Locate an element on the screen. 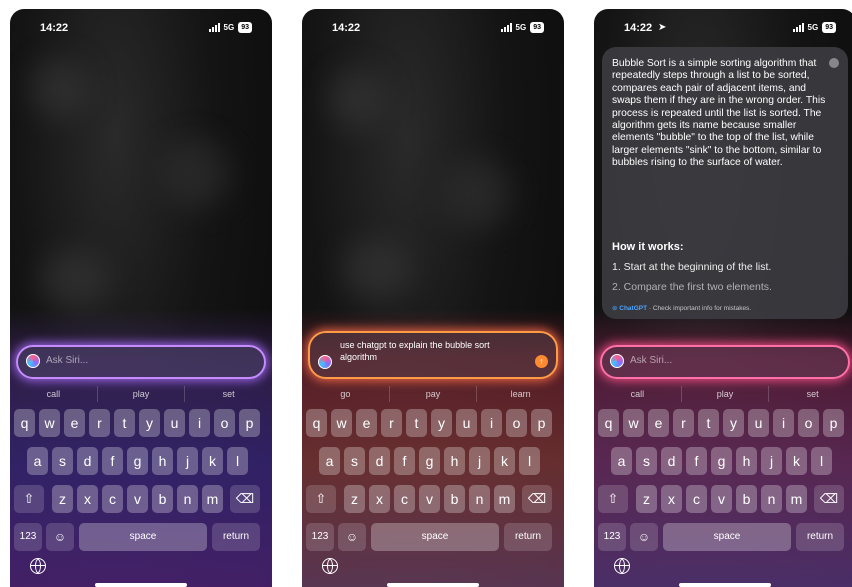 The height and width of the screenshot is (587, 852). suggestion-3: learn is located at coordinates (520, 394).